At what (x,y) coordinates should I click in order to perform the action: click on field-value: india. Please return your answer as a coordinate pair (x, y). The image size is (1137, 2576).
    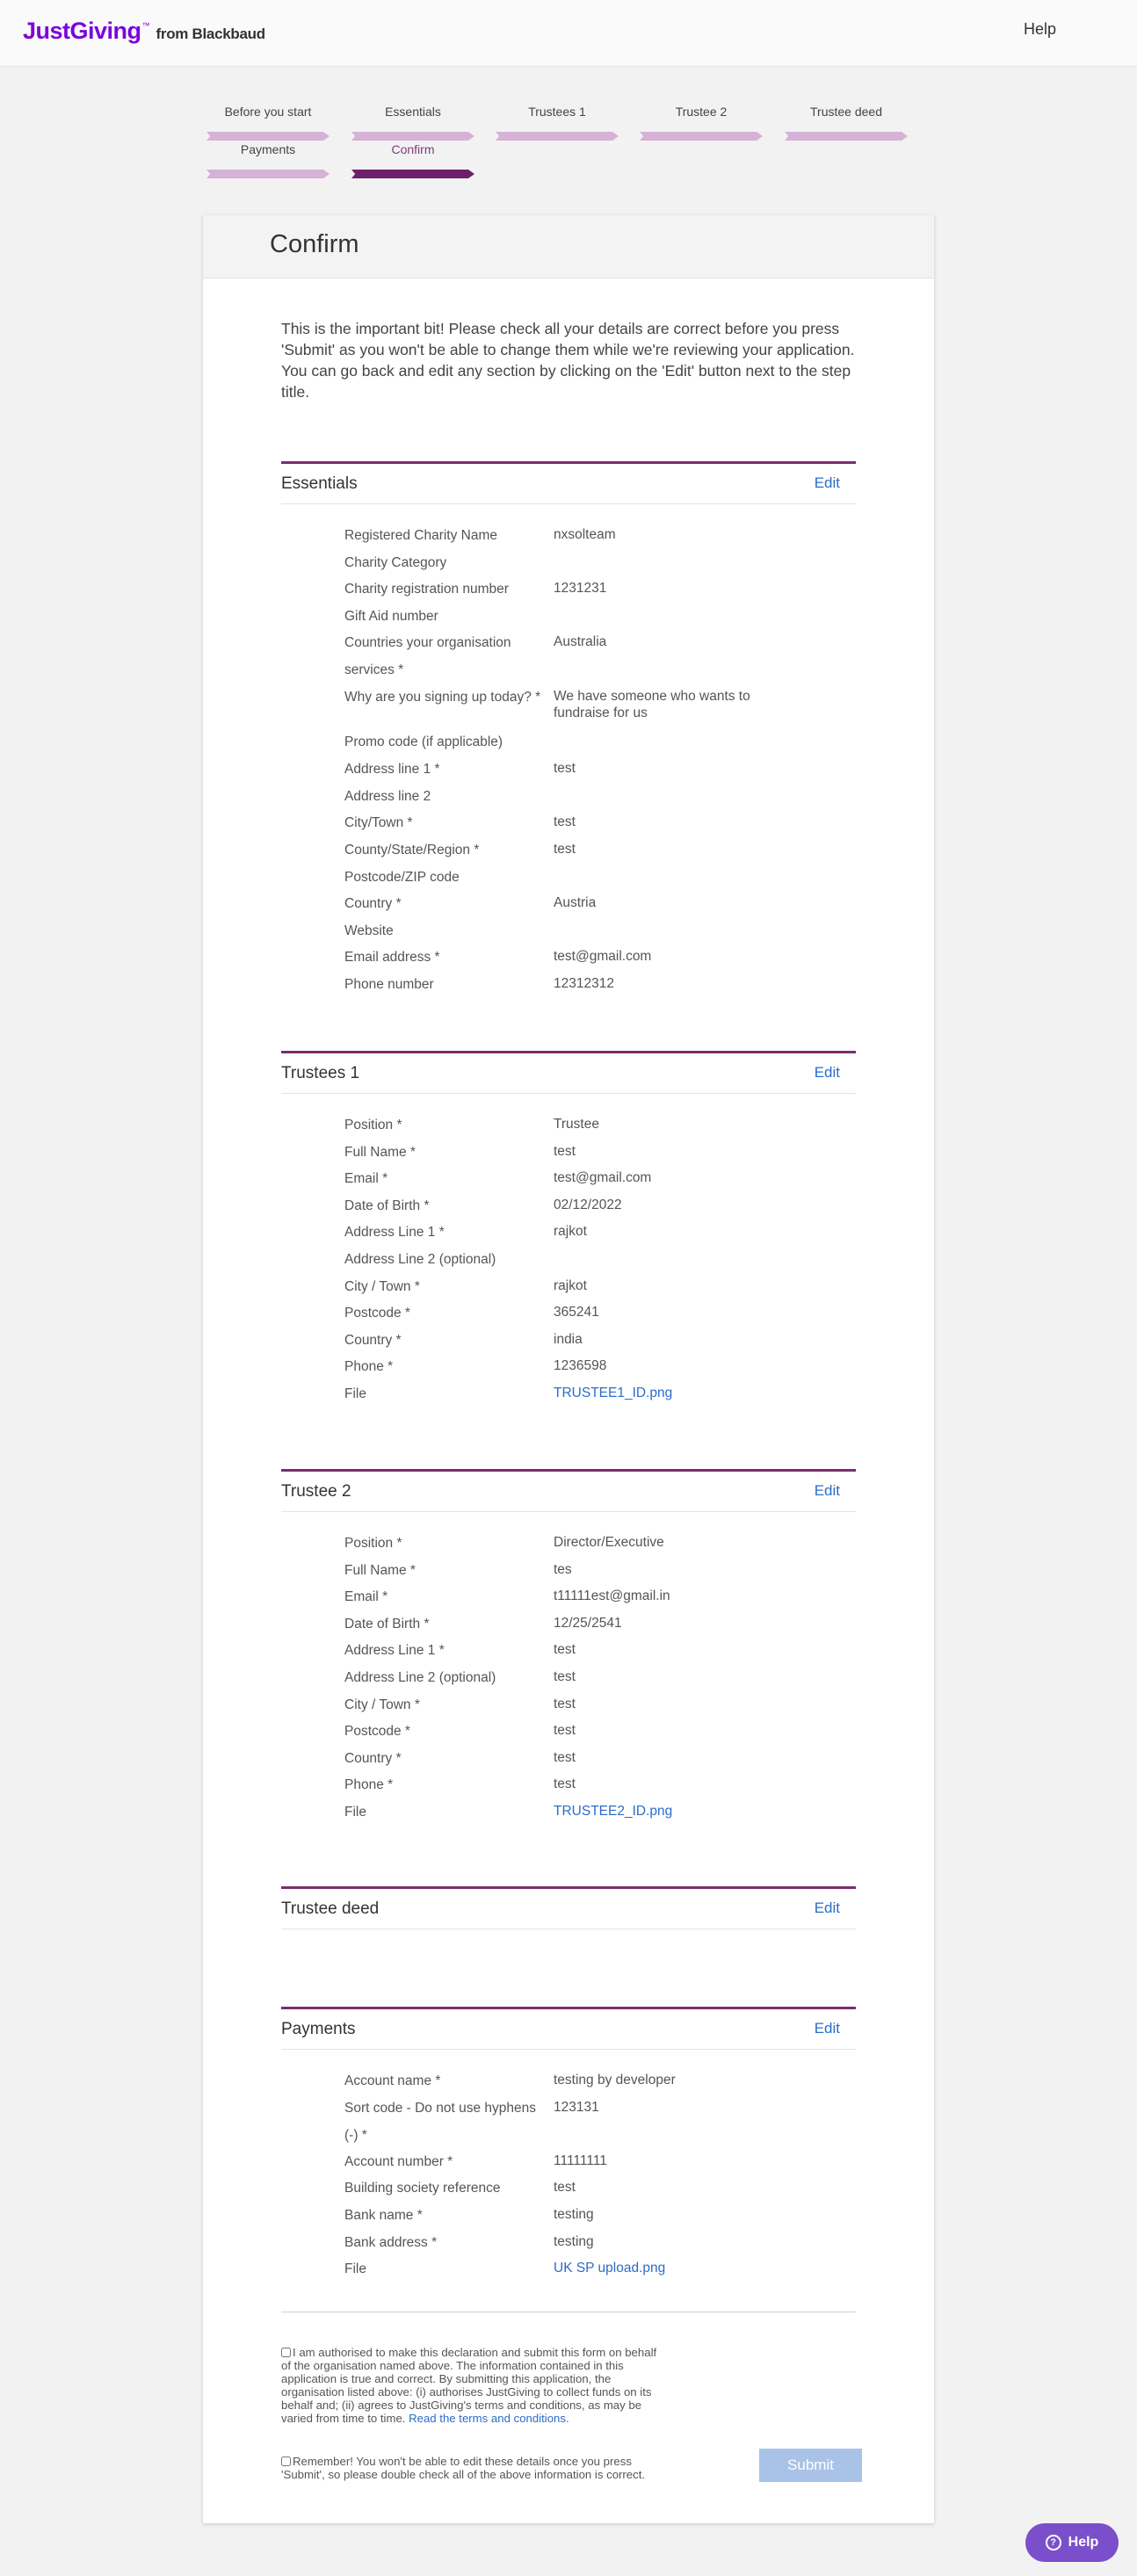
    Looking at the image, I should click on (568, 1339).